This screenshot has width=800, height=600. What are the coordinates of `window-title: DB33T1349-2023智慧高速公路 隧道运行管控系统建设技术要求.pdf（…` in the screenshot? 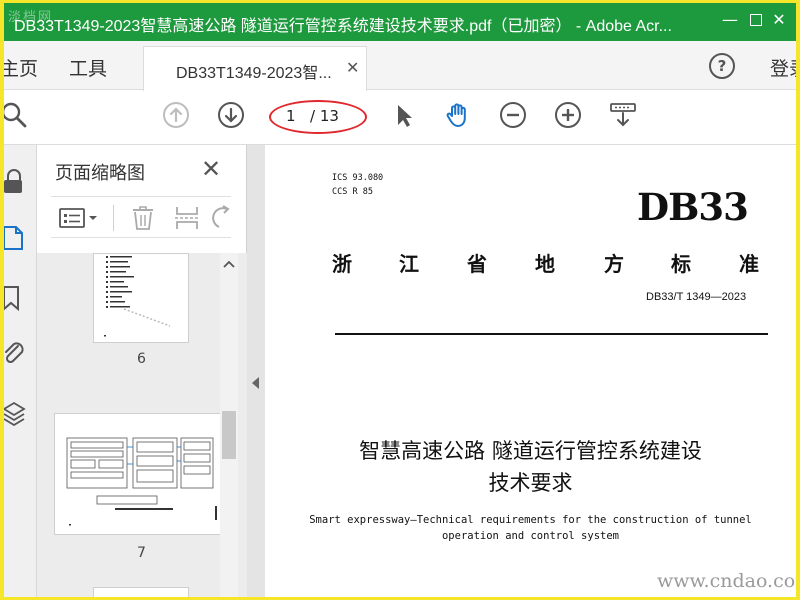 It's located at (343, 26).